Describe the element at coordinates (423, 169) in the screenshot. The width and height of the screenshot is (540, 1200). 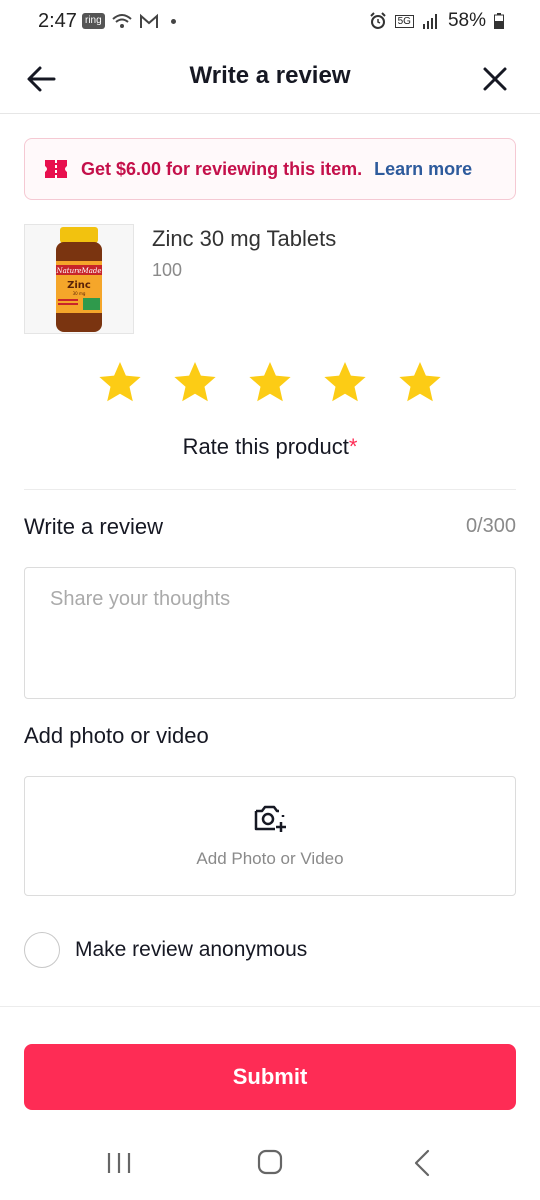
I see `learn-more-link: Learn more` at that location.